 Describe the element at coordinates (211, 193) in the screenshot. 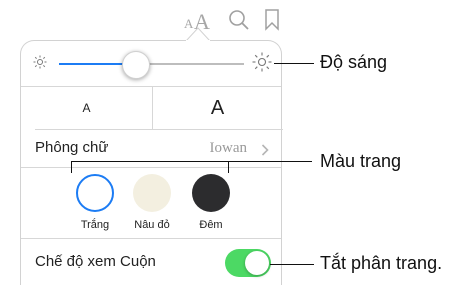

I see `theme-night-swatch` at that location.